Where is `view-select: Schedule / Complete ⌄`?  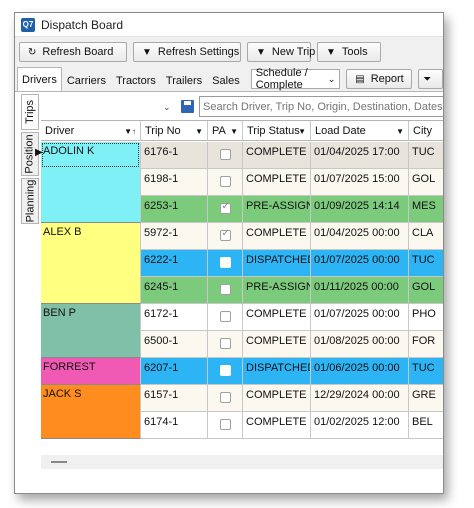
view-select: Schedule / Complete ⌄ is located at coordinates (295, 79).